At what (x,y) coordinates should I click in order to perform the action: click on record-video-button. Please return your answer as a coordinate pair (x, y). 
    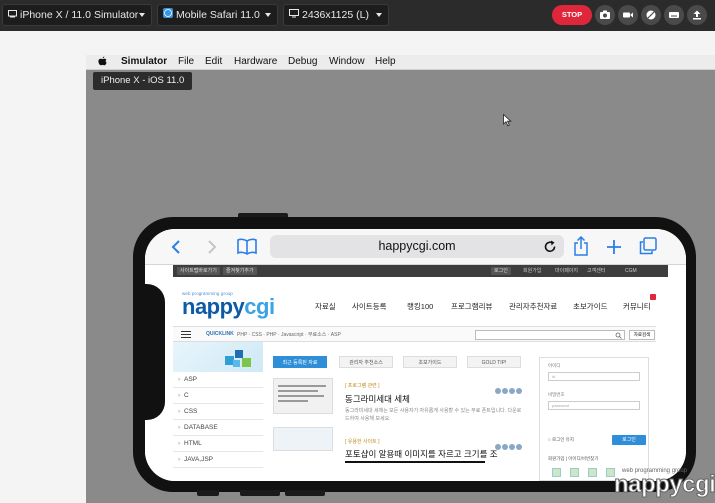
    Looking at the image, I should click on (628, 15).